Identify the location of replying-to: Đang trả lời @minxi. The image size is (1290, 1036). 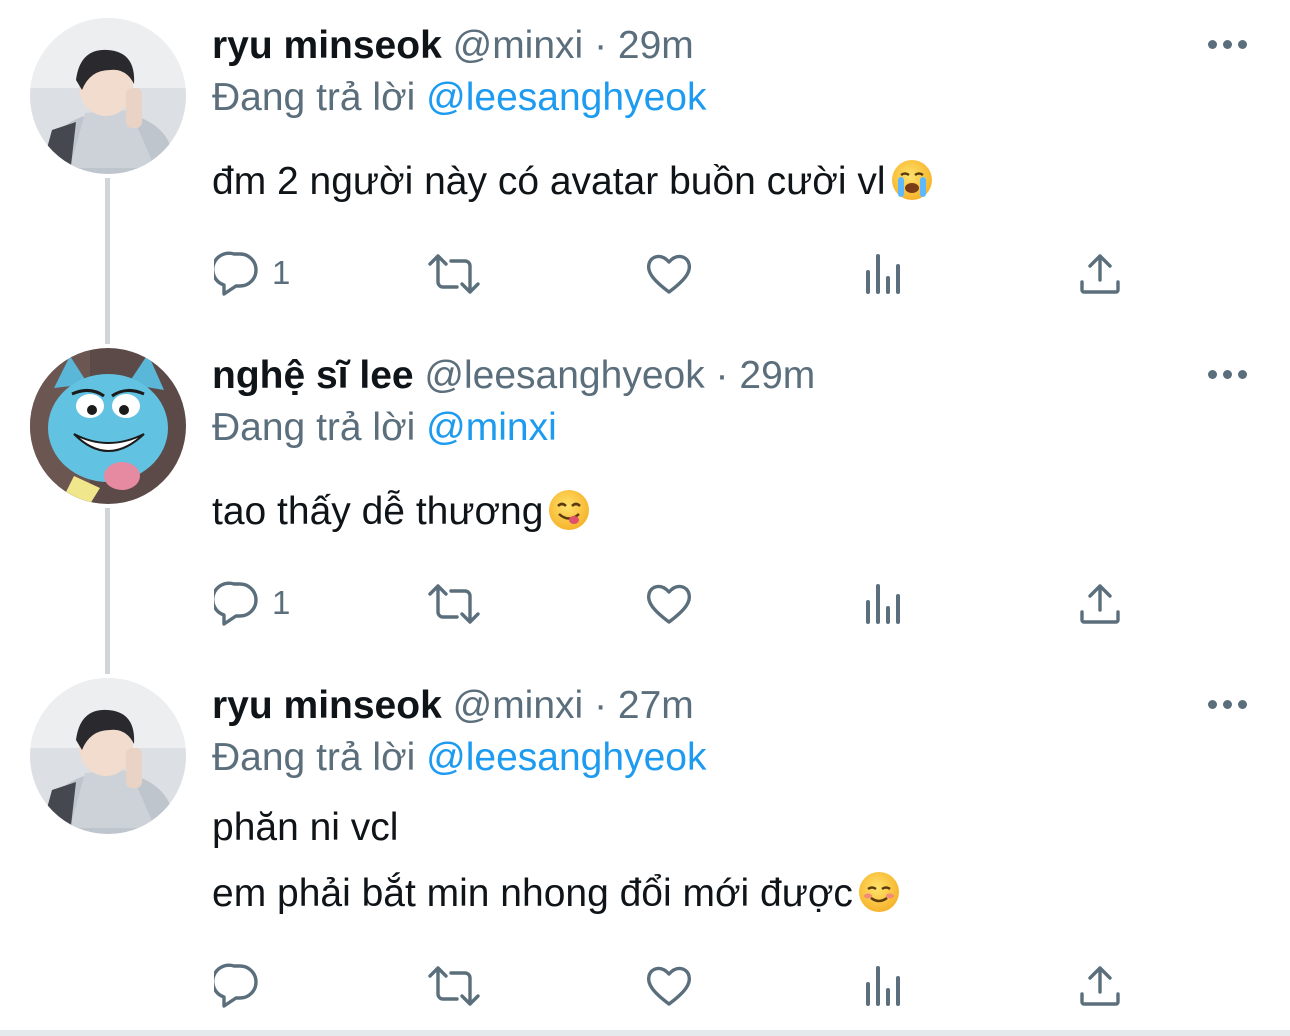
(384, 428).